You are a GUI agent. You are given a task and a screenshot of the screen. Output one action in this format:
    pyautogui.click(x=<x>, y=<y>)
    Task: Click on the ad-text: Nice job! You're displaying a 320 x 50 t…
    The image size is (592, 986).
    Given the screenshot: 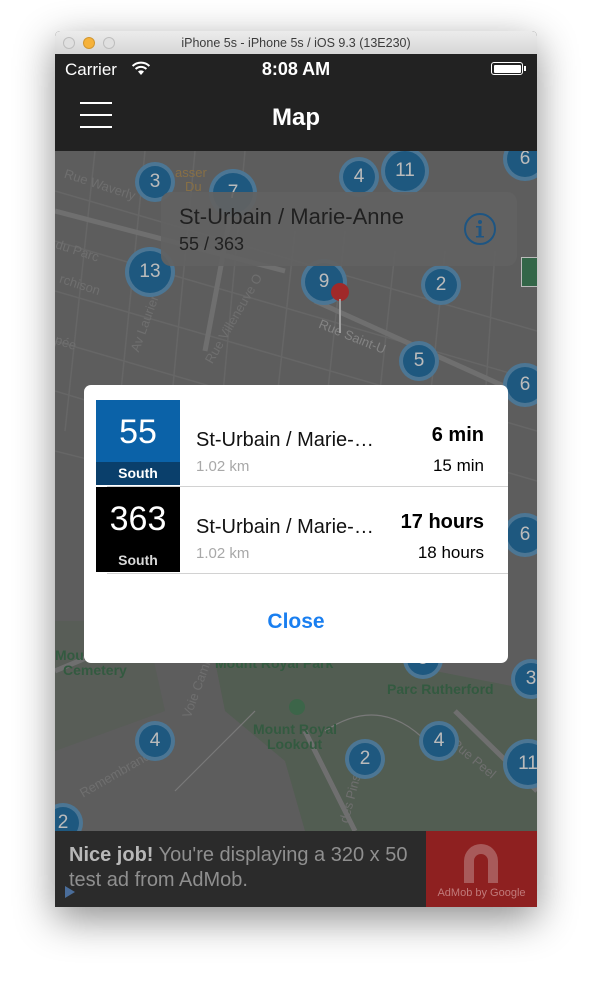 What is the action you would take?
    pyautogui.click(x=244, y=868)
    